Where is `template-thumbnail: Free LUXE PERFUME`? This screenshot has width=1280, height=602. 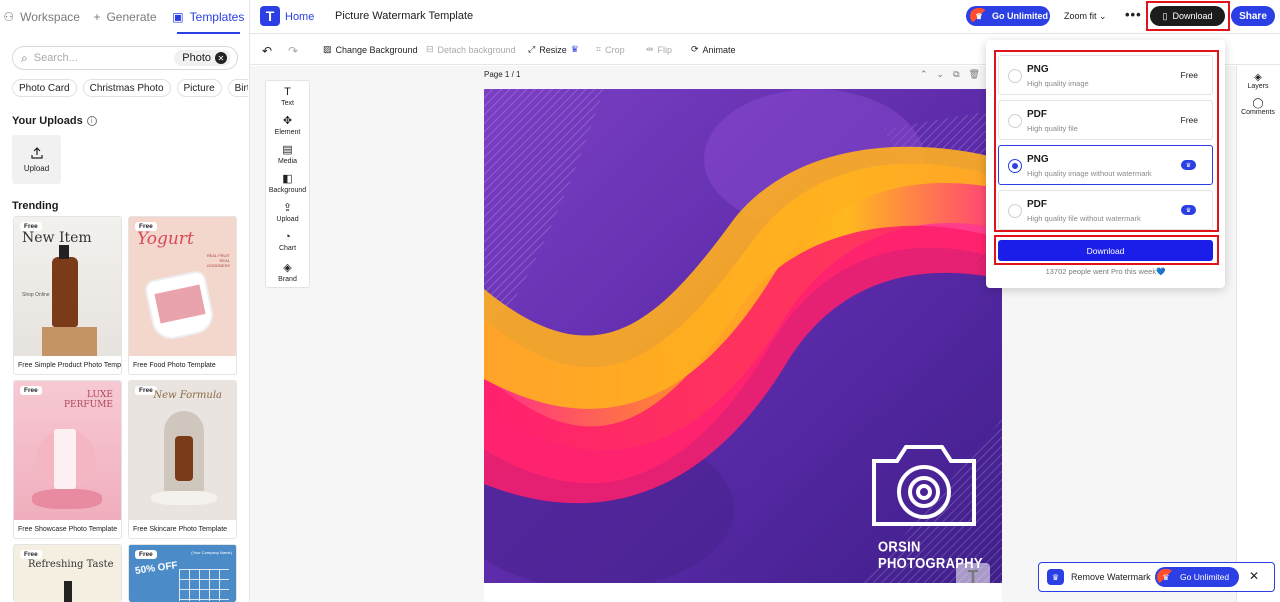 template-thumbnail: Free LUXE PERFUME is located at coordinates (67, 450).